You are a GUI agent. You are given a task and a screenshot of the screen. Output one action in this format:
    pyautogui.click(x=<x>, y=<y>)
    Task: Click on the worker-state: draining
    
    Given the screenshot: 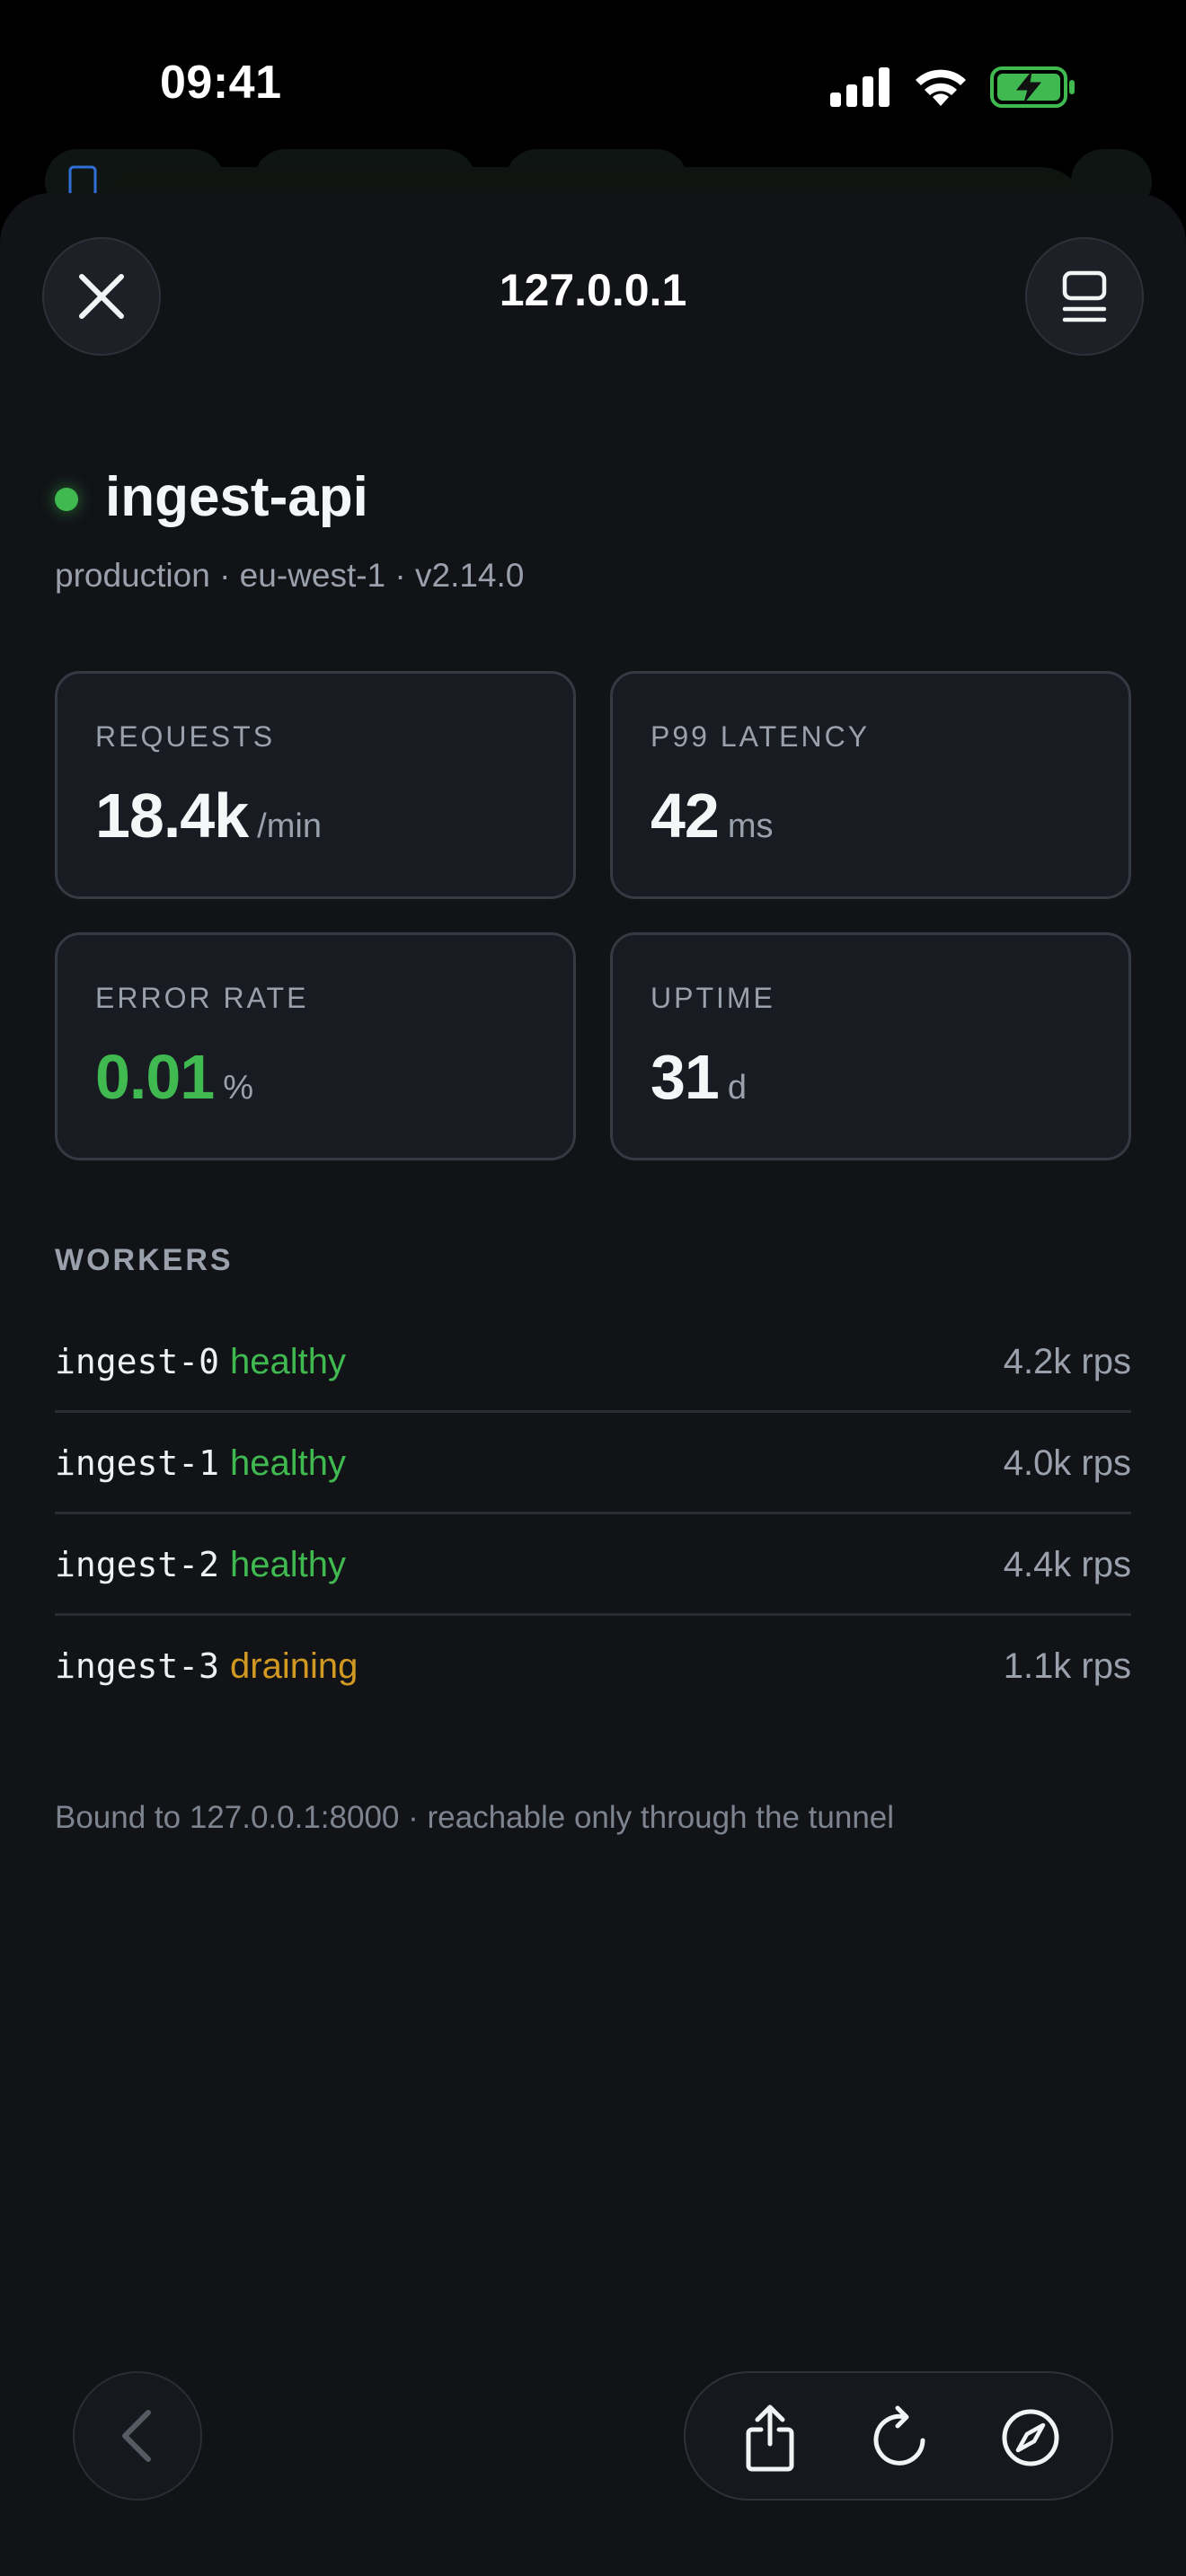 What is the action you would take?
    pyautogui.click(x=294, y=1666)
    